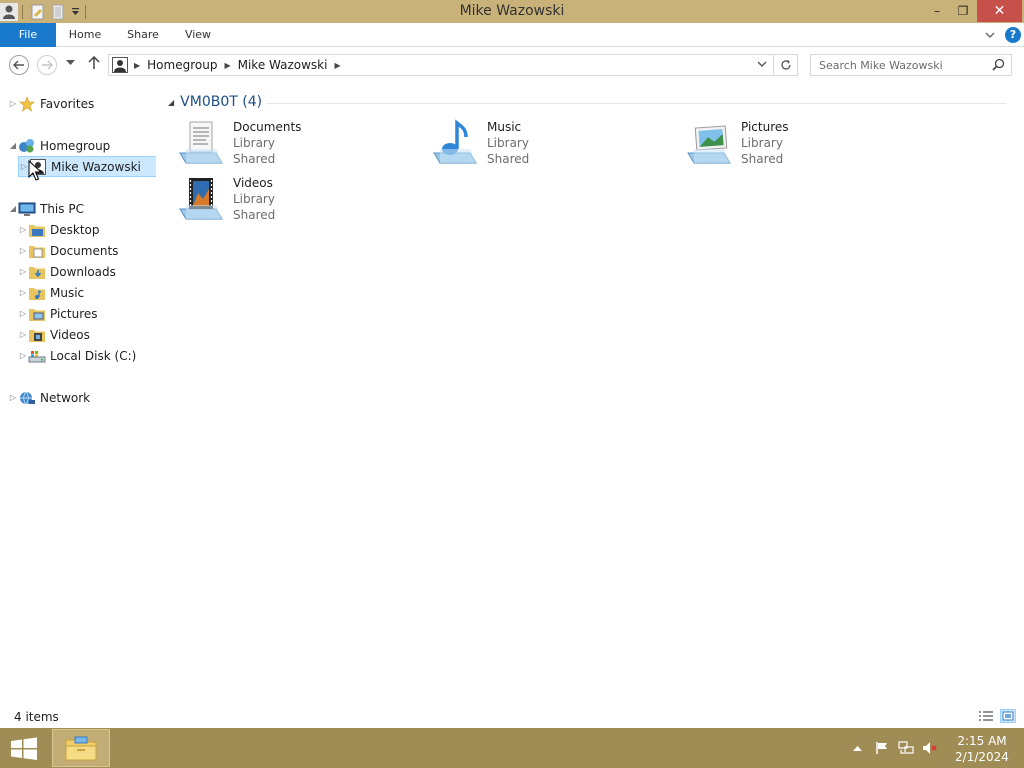 The image size is (1024, 768). I want to click on file-explorer-icon, so click(81, 748).